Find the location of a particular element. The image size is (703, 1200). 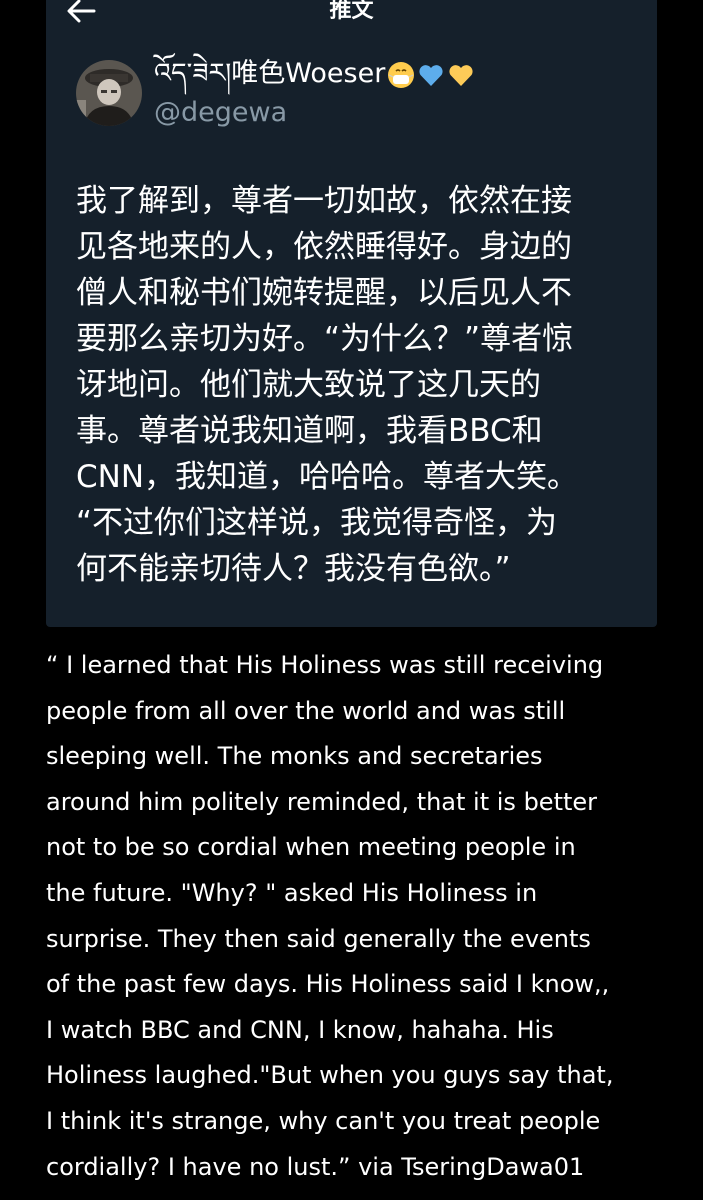

tweet-text-line: CNN，我知道，哈哈哈。尊者大笑。 is located at coordinates (327, 477).